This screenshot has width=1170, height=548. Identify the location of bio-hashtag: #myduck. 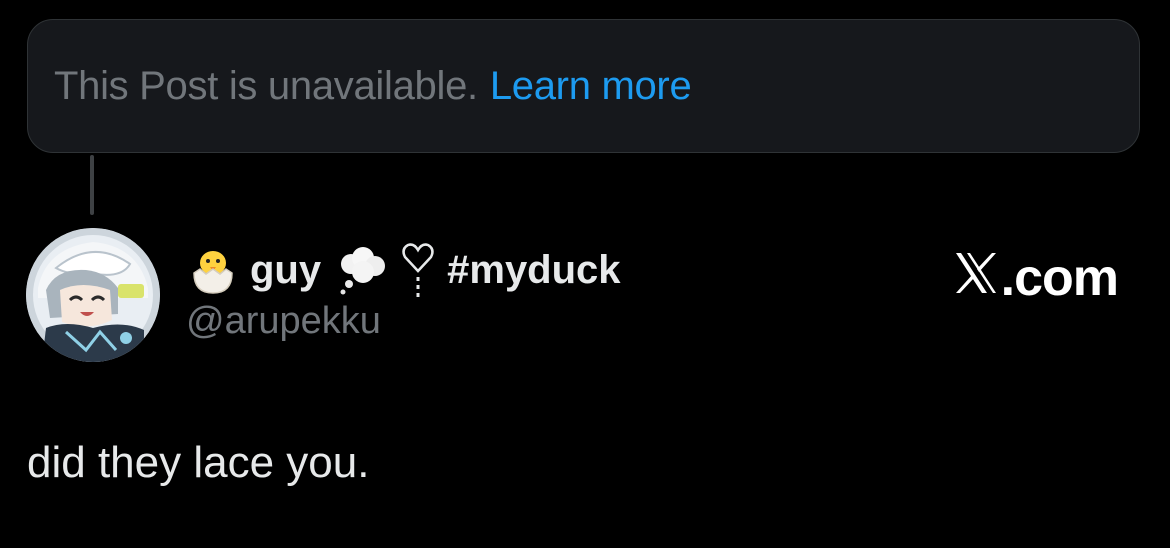
(533, 270).